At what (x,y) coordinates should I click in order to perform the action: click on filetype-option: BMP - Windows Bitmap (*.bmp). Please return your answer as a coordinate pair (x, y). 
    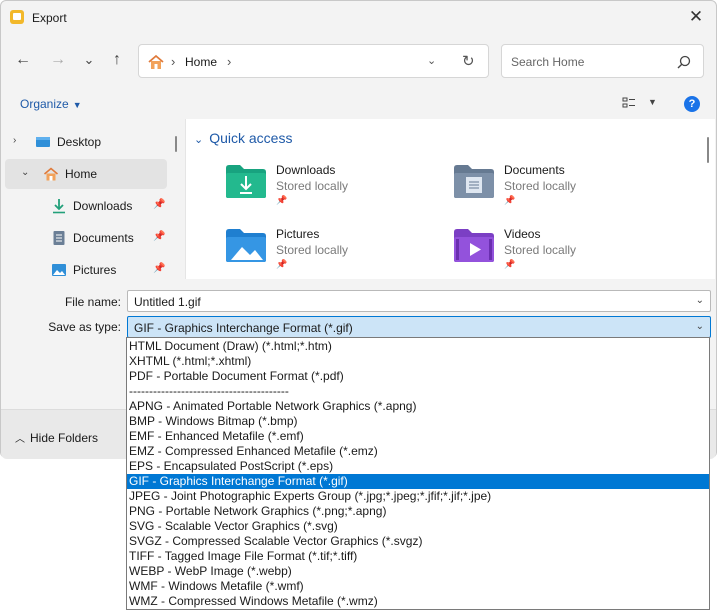
    Looking at the image, I should click on (418, 421).